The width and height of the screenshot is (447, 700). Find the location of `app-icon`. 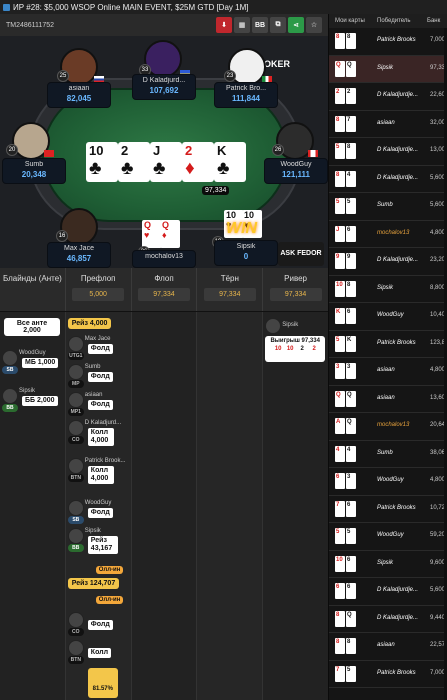

app-icon is located at coordinates (6, 7).